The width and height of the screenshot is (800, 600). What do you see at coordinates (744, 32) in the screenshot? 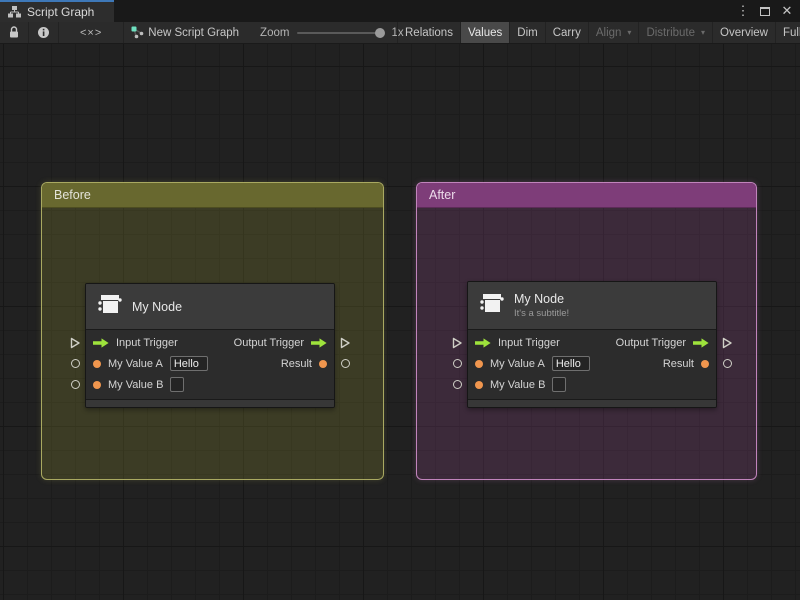
I see `toolbar-button-overview: Overview` at bounding box center [744, 32].